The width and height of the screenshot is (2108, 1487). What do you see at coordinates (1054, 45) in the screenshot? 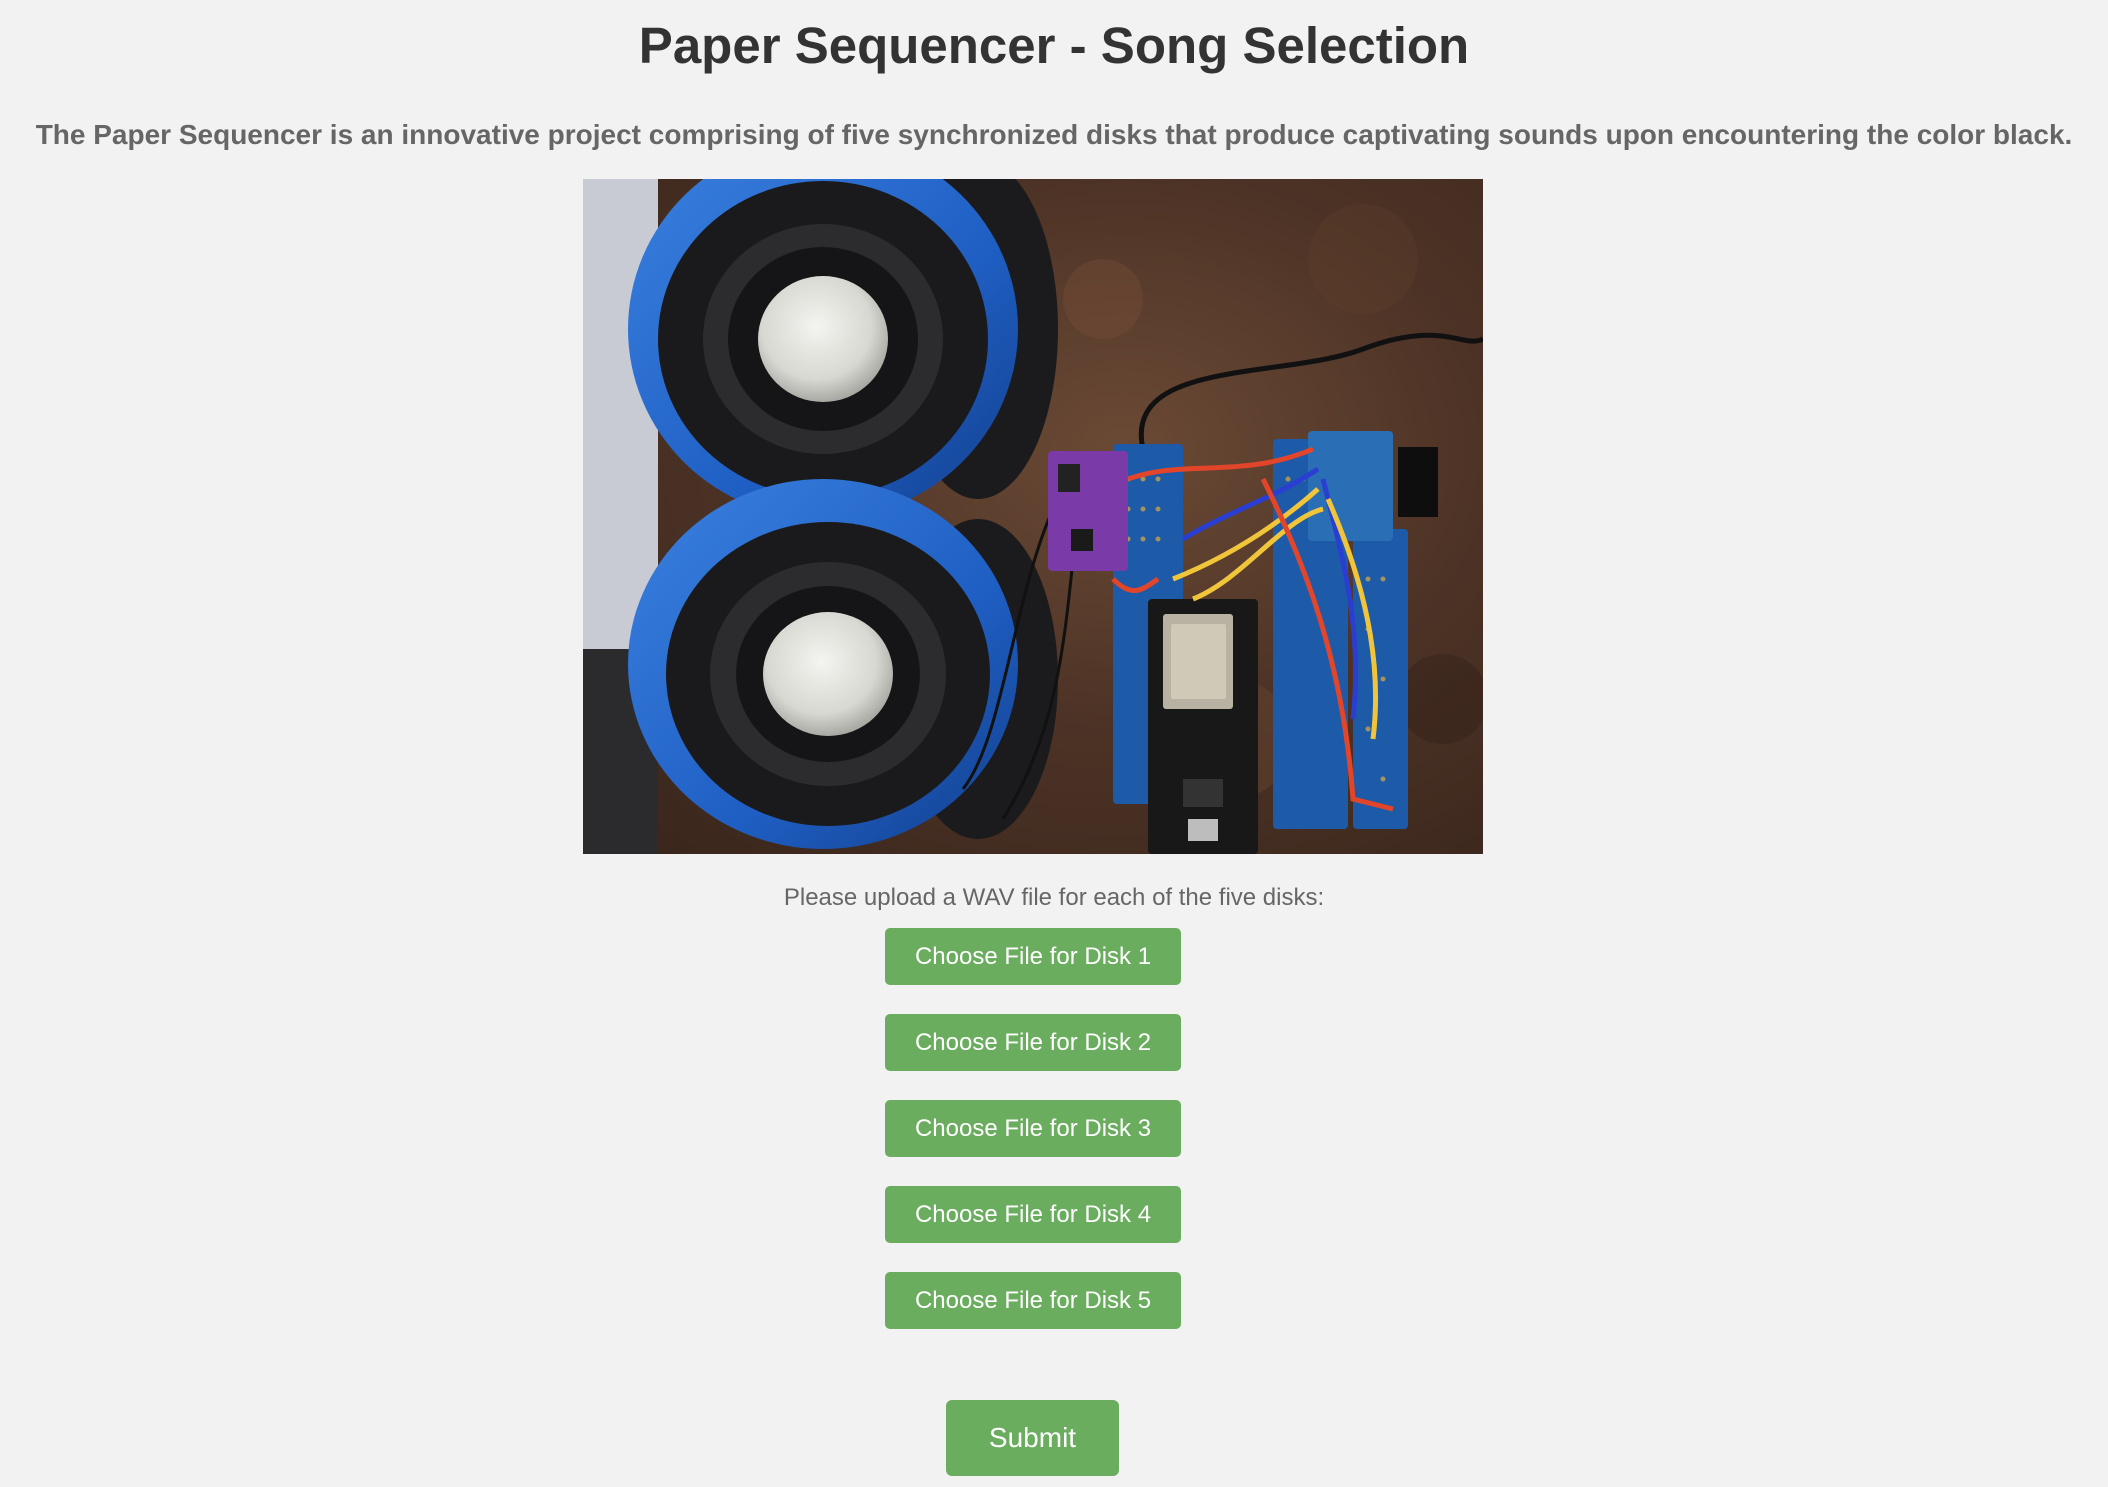
I see `page-title: Paper Sequencer - Song Selection` at bounding box center [1054, 45].